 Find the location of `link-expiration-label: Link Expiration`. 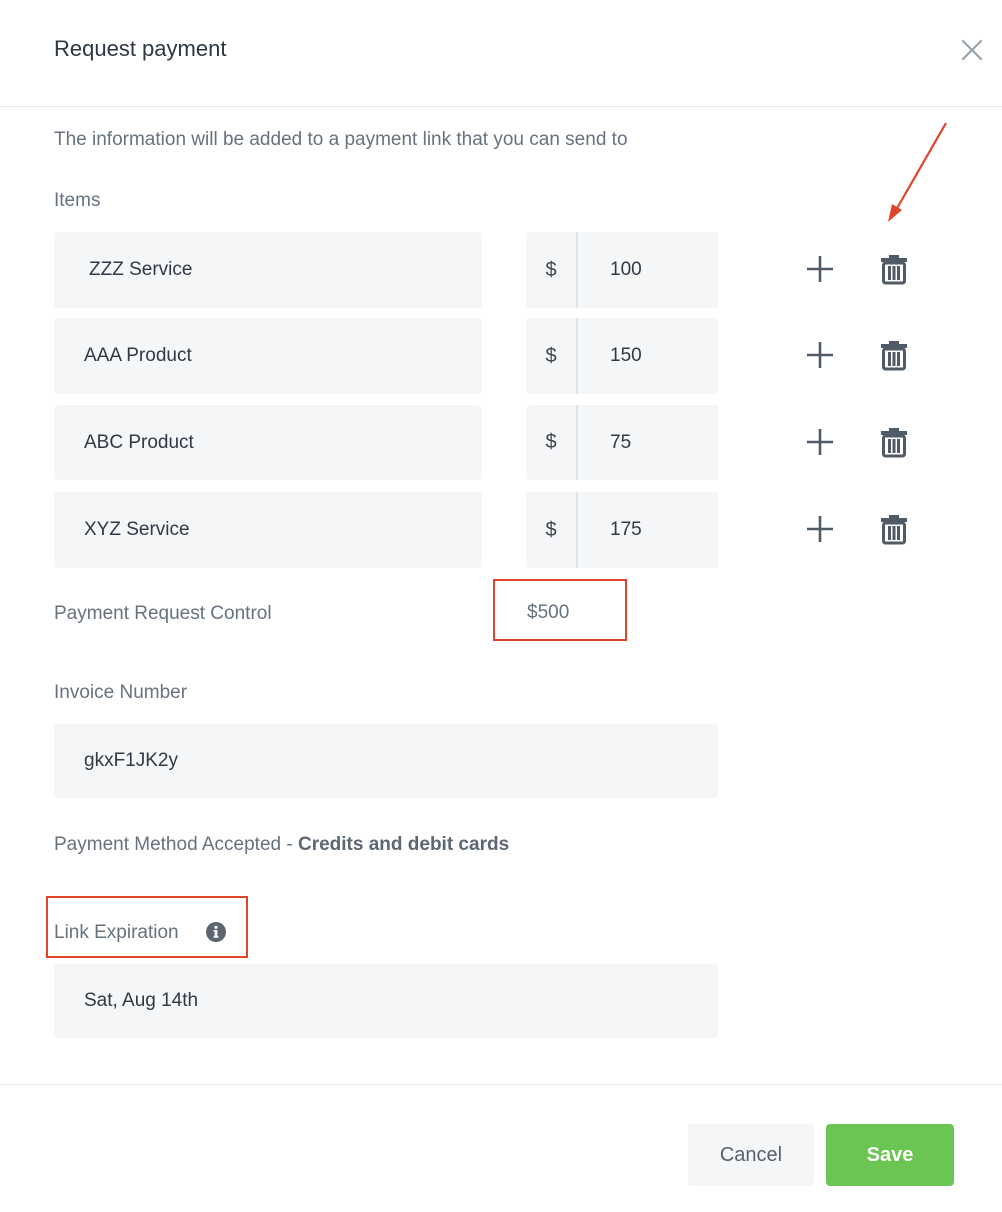

link-expiration-label: Link Expiration is located at coordinates (116, 932).